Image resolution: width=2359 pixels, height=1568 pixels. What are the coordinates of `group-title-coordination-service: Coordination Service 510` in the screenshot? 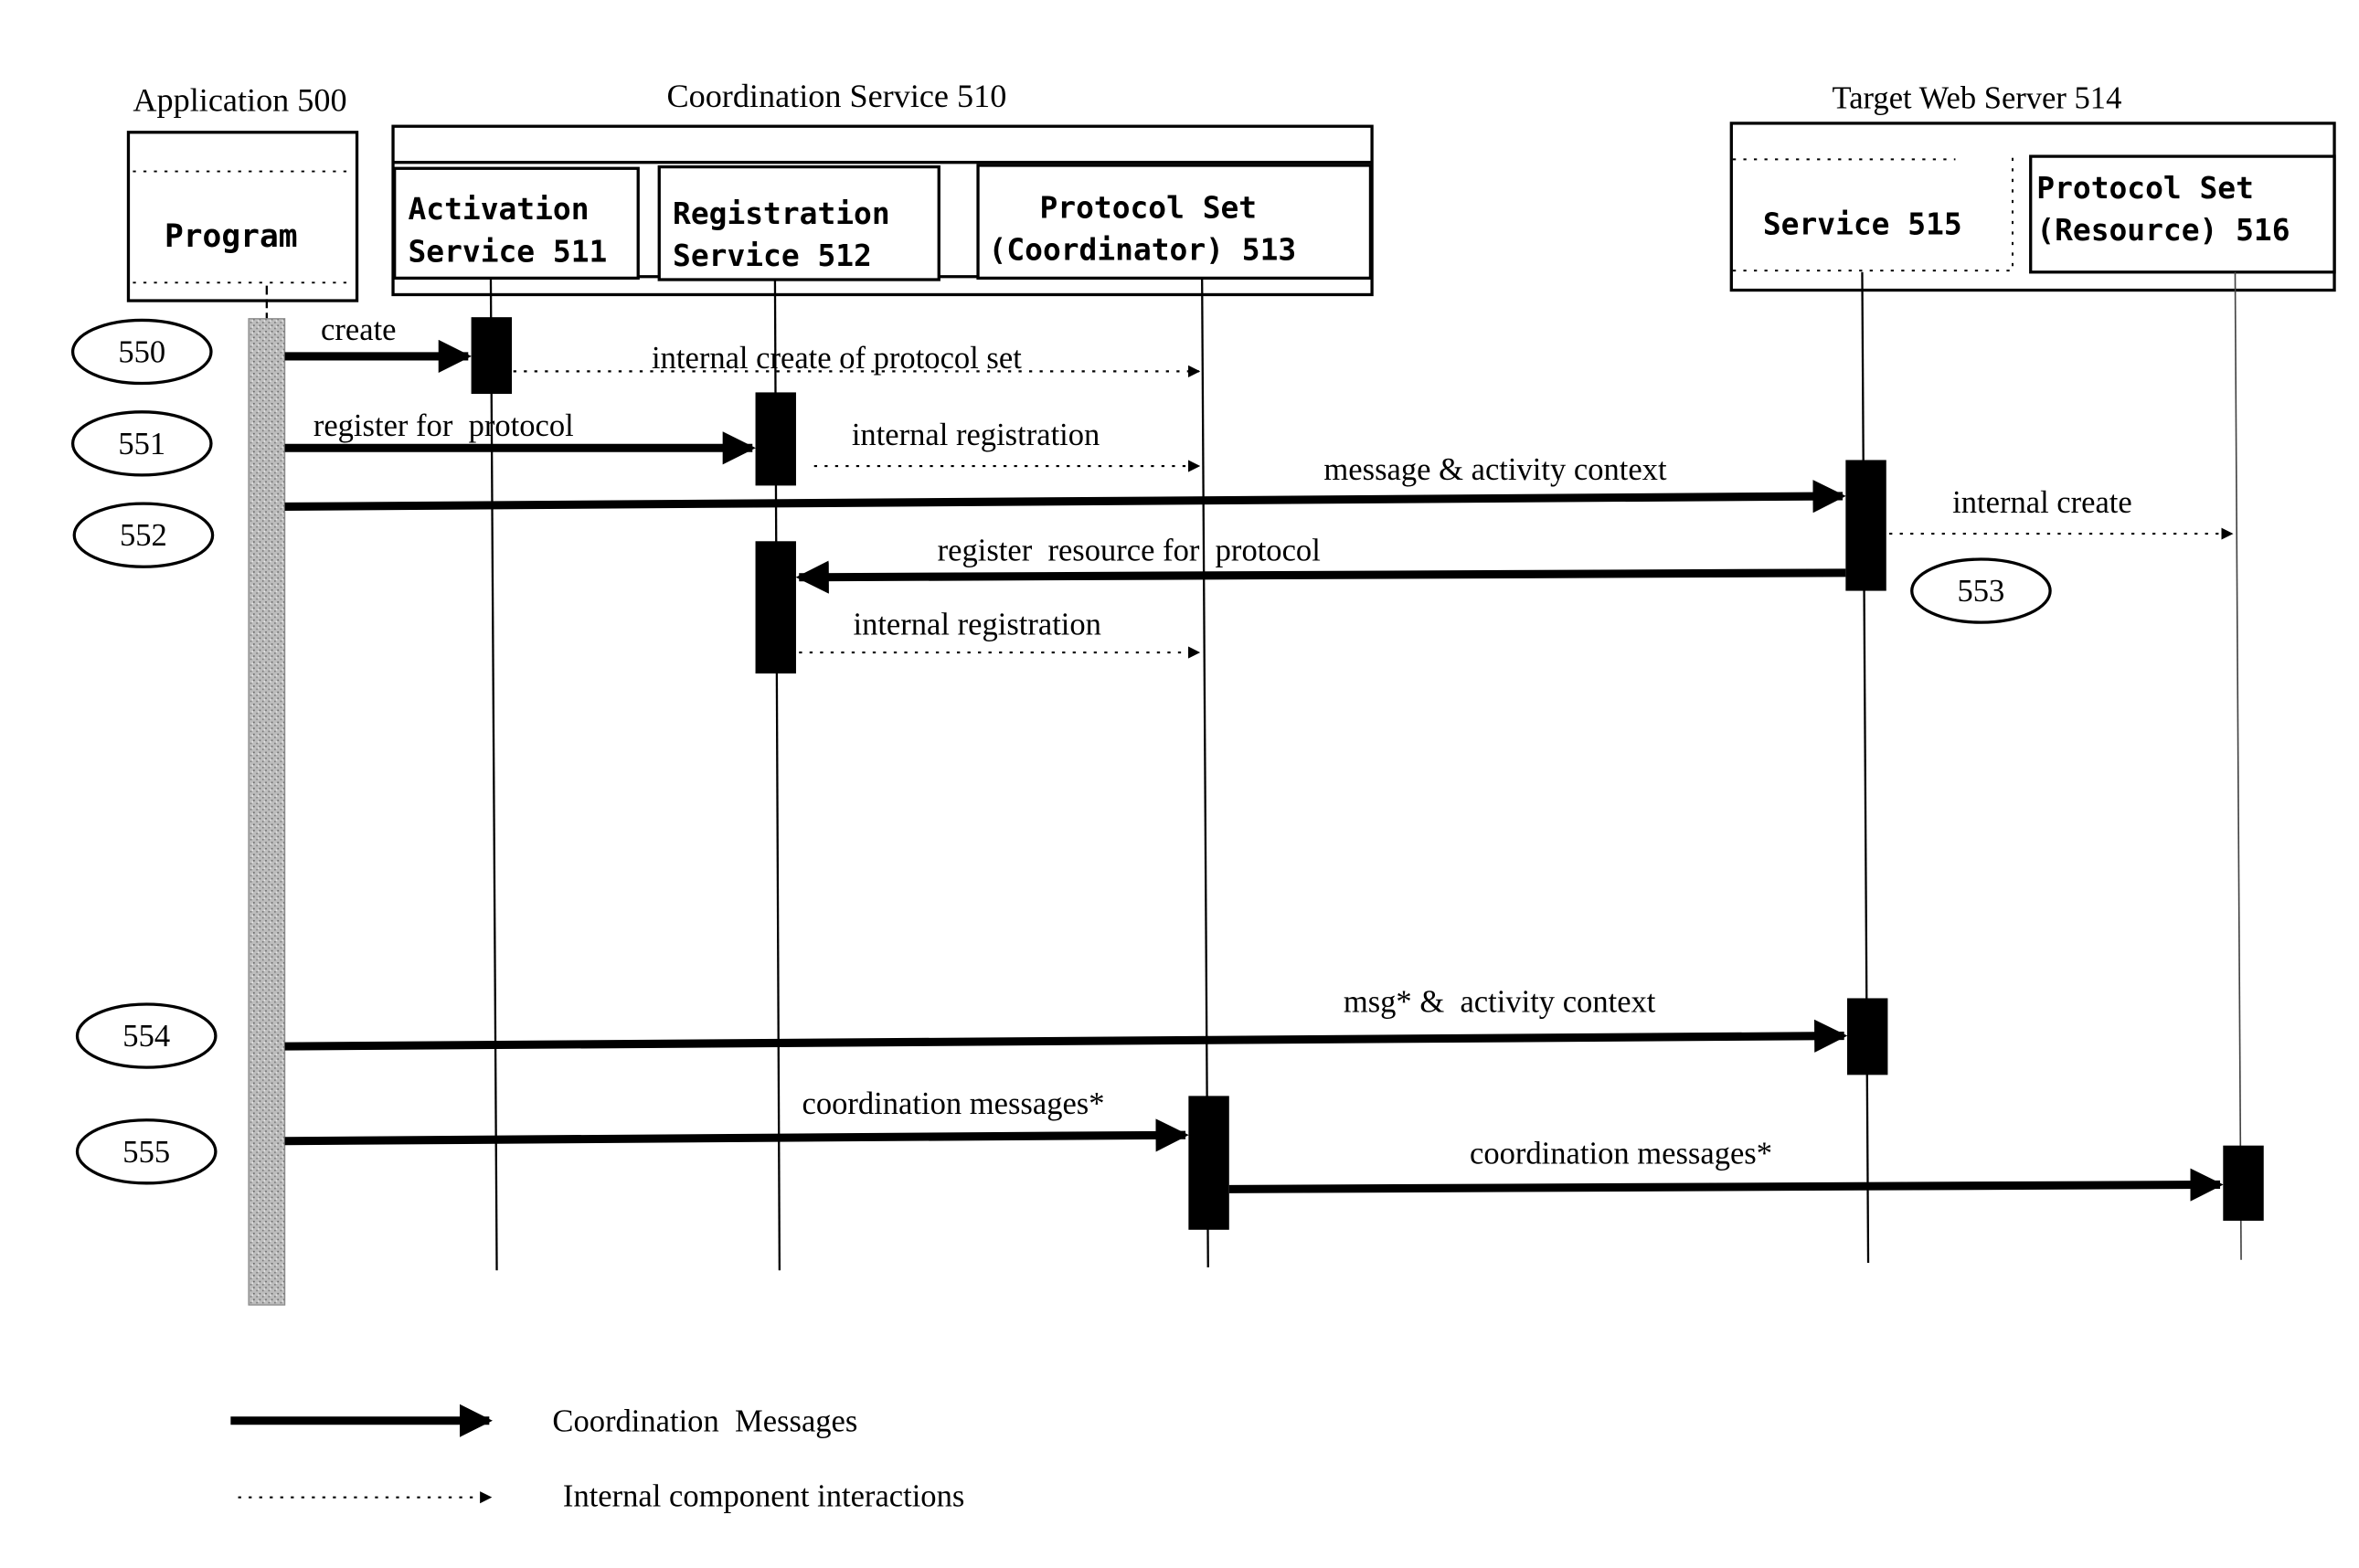 It's located at (836, 96).